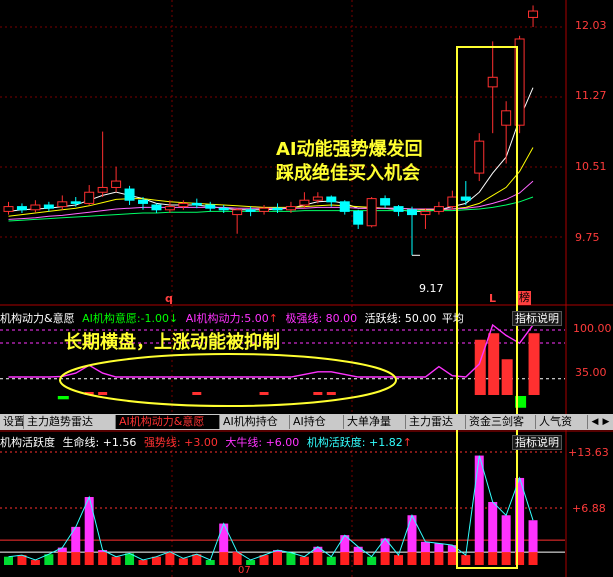 This screenshot has height=577, width=613. I want to click on tab-main-radar: 主力雷达, so click(436, 422).